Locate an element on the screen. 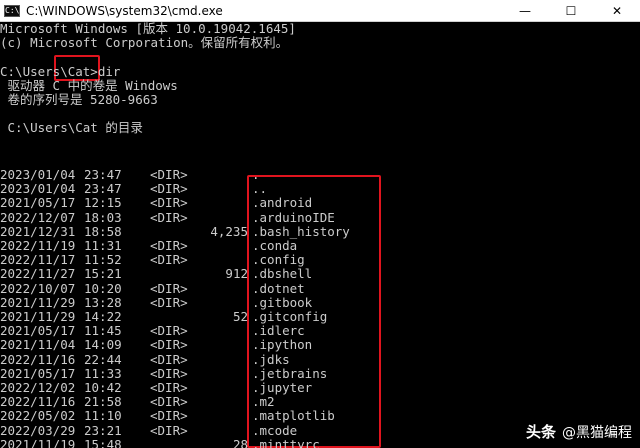  dir-entry-row: 2021/11/04 14:09 <DIR> .ipython is located at coordinates (320, 345).